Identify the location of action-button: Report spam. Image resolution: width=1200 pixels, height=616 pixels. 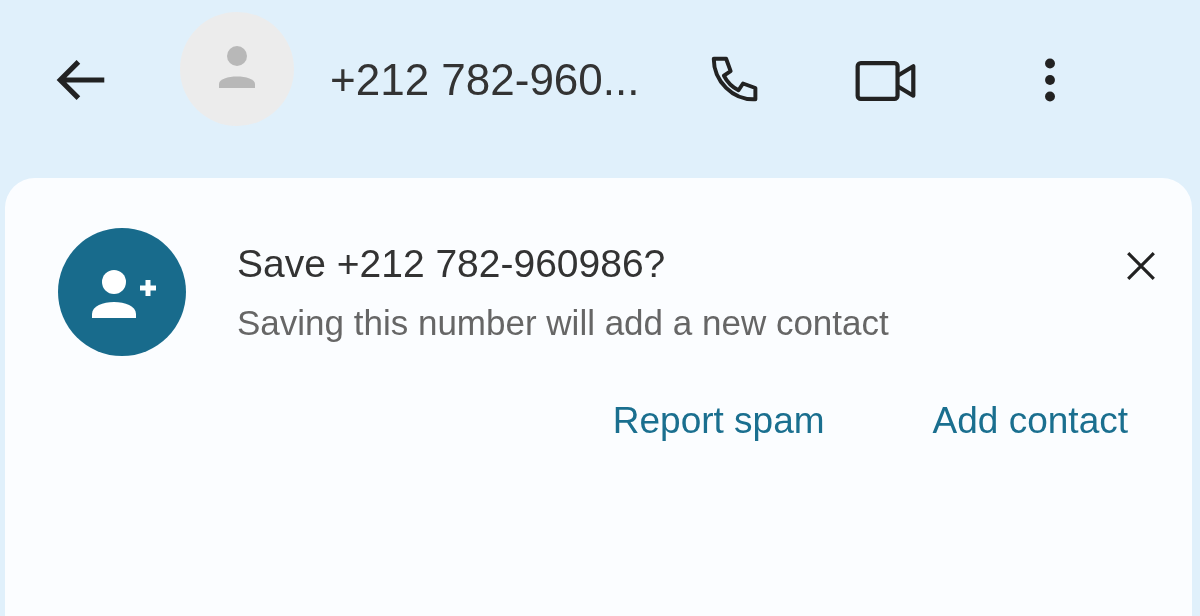
(718, 421).